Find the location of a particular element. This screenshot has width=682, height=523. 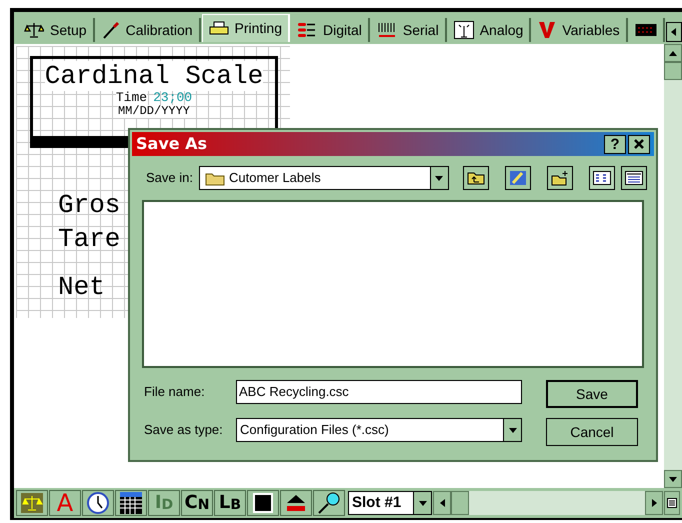

file-name-label: File name: is located at coordinates (175, 392).